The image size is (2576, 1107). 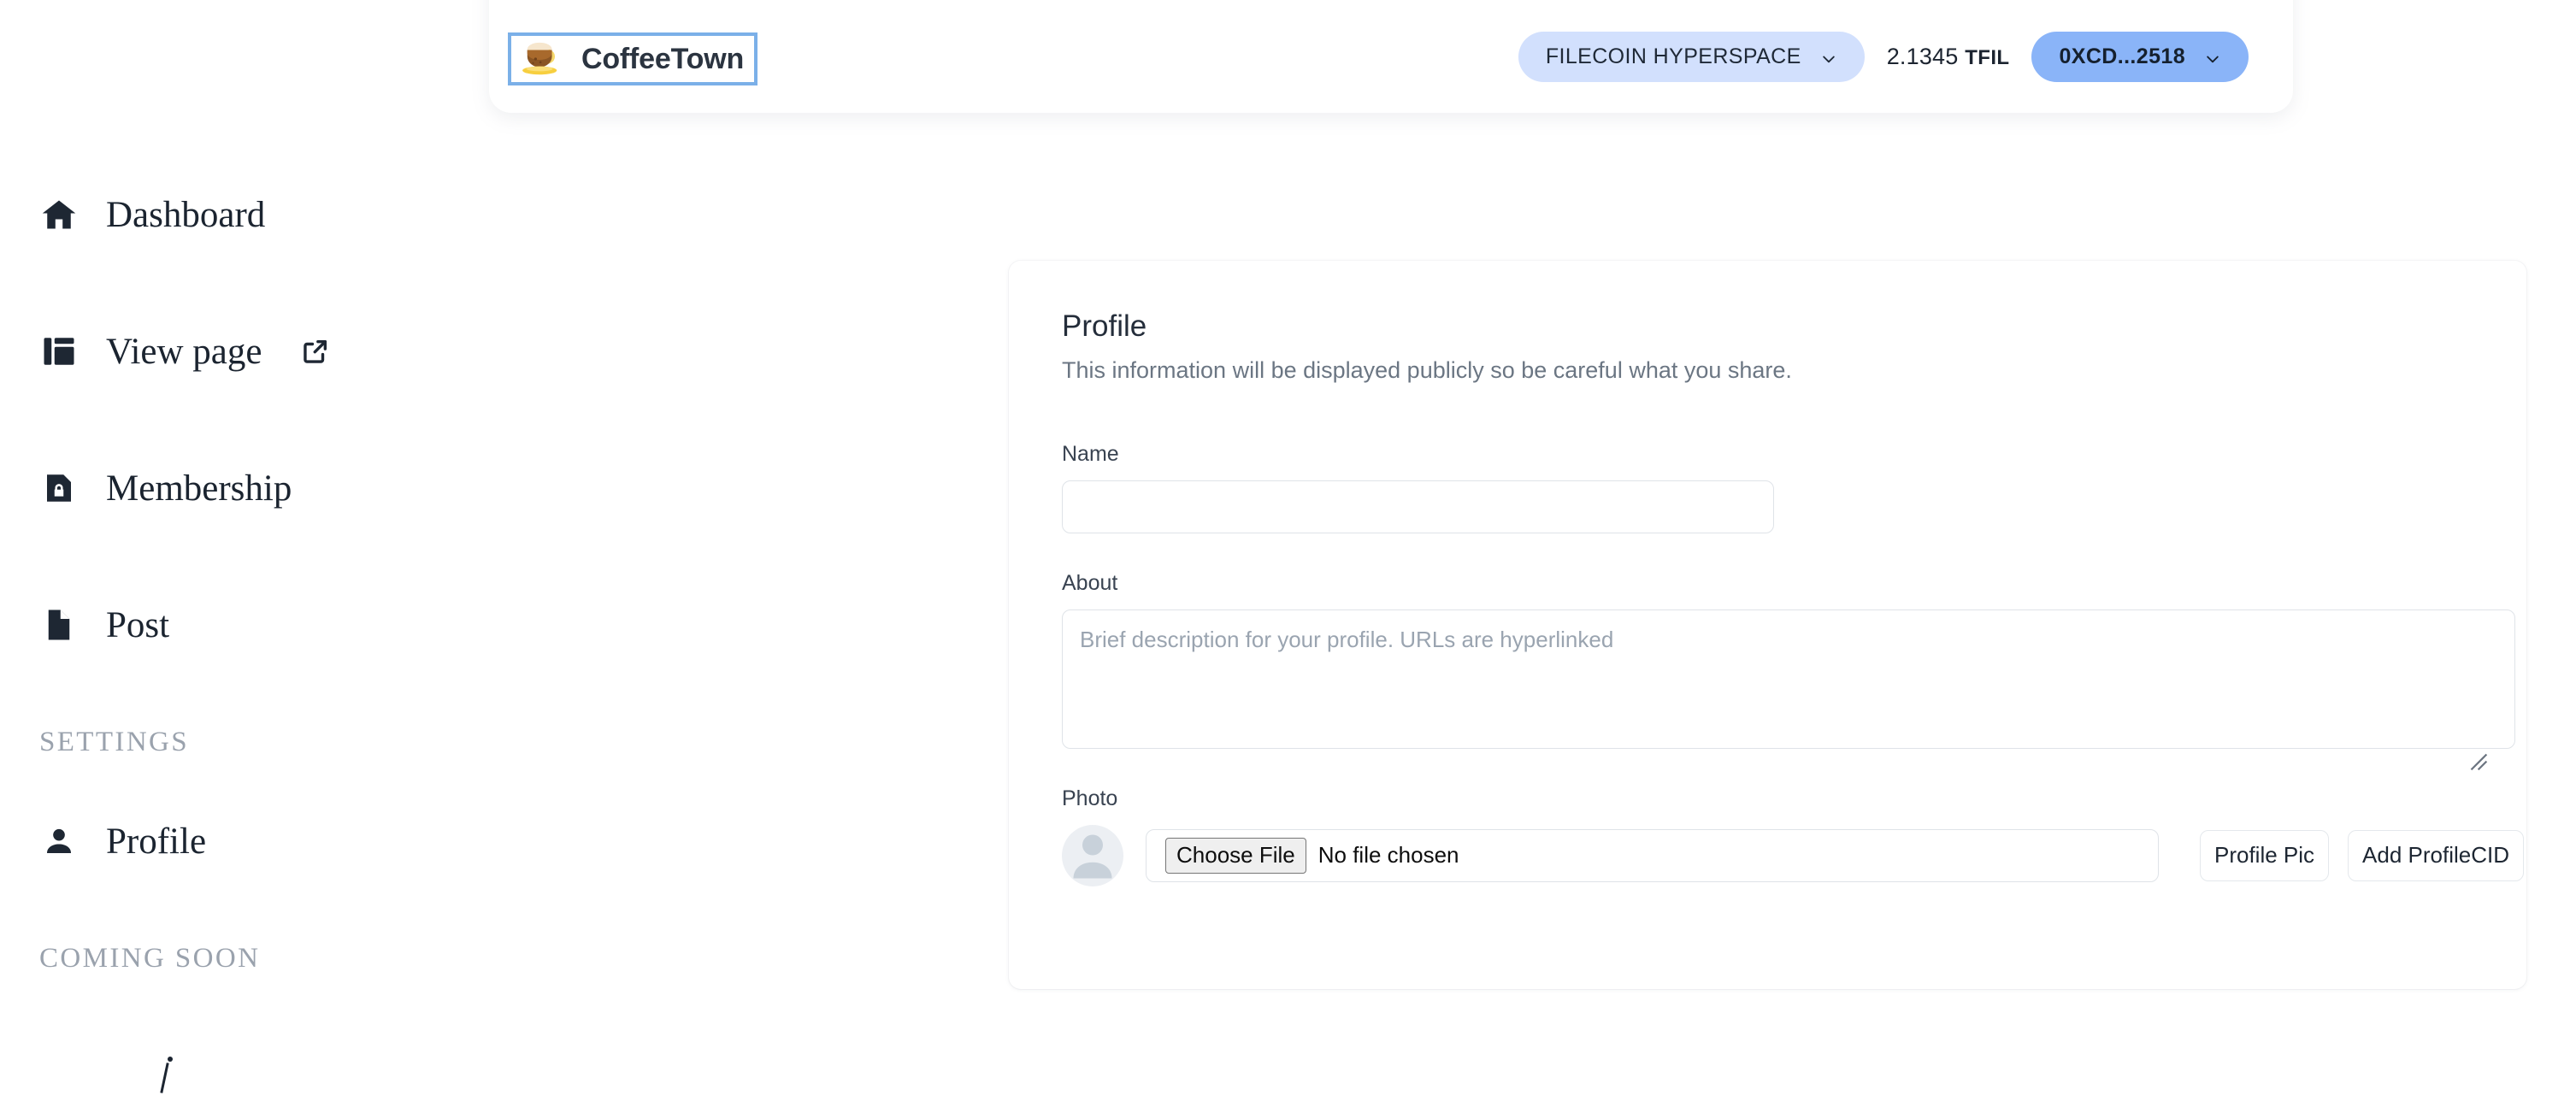 I want to click on sidebar-item-label: Membership, so click(x=199, y=489).